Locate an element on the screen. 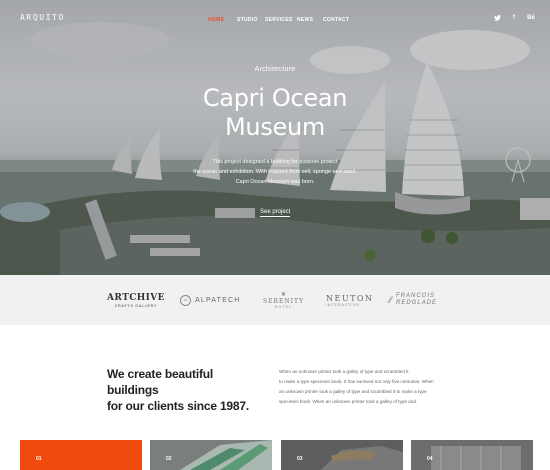 The image size is (550, 470). client-logo-name: ARTCHIVE is located at coordinates (136, 297).